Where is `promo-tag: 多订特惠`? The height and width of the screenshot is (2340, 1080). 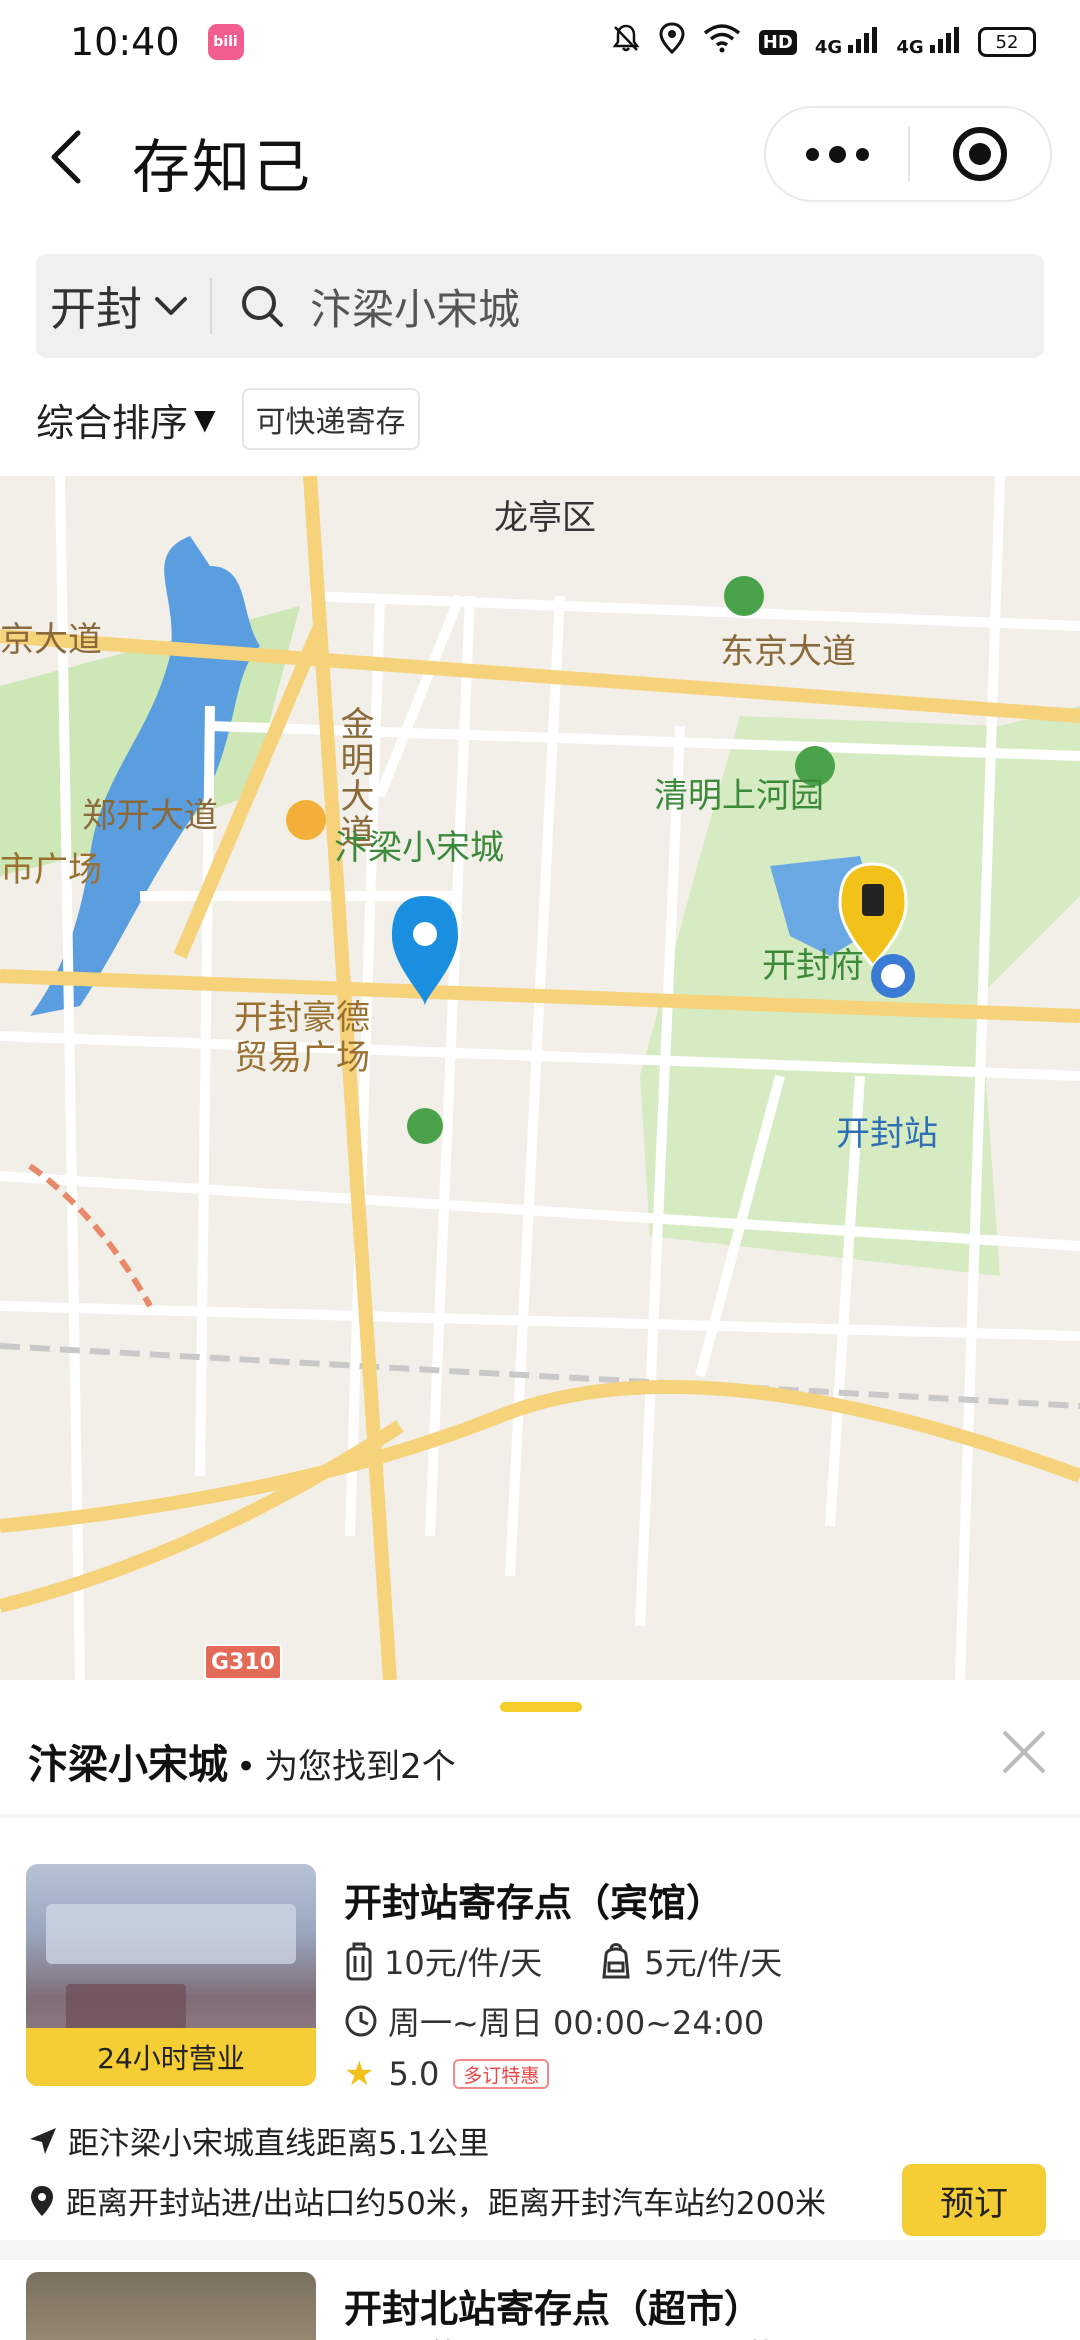
promo-tag: 多订特惠 is located at coordinates (501, 2074).